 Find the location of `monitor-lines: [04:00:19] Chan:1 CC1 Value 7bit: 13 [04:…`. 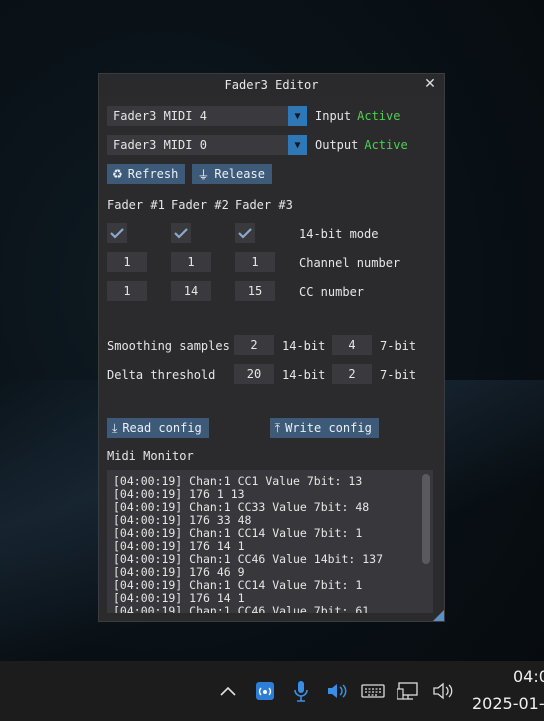

monitor-lines: [04:00:19] Chan:1 CC1 Value 7bit: 13 [04:… is located at coordinates (270, 542).